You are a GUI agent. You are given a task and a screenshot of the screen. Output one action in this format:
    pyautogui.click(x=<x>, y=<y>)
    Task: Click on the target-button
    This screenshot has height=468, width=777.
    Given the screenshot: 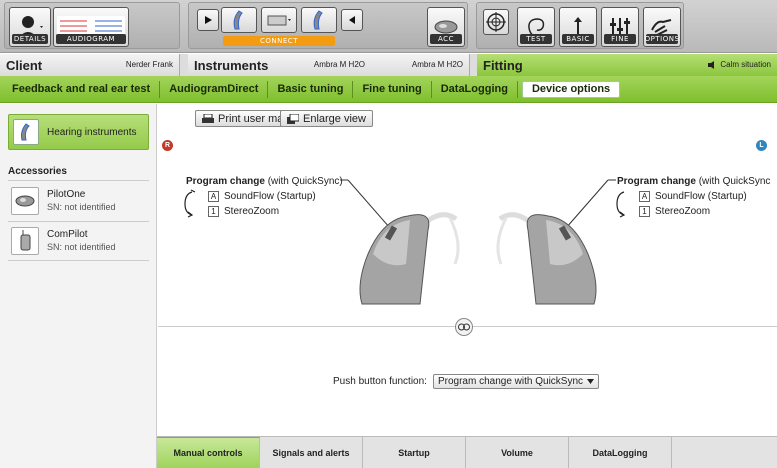 What is the action you would take?
    pyautogui.click(x=496, y=22)
    